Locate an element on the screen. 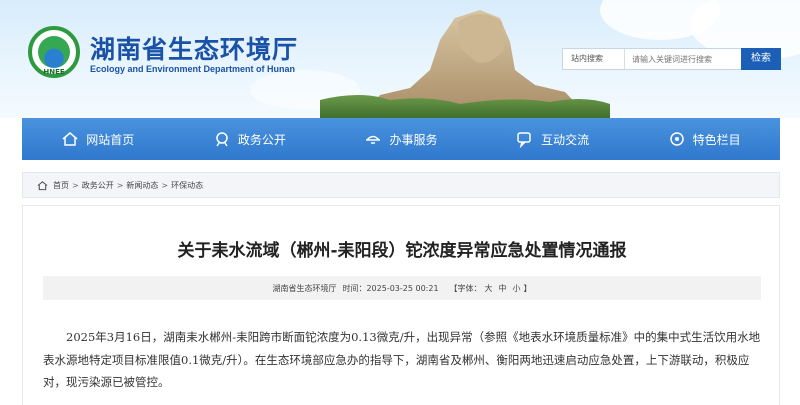 The width and height of the screenshot is (800, 405). breadcrumb-news: 新闻动态 is located at coordinates (142, 185).